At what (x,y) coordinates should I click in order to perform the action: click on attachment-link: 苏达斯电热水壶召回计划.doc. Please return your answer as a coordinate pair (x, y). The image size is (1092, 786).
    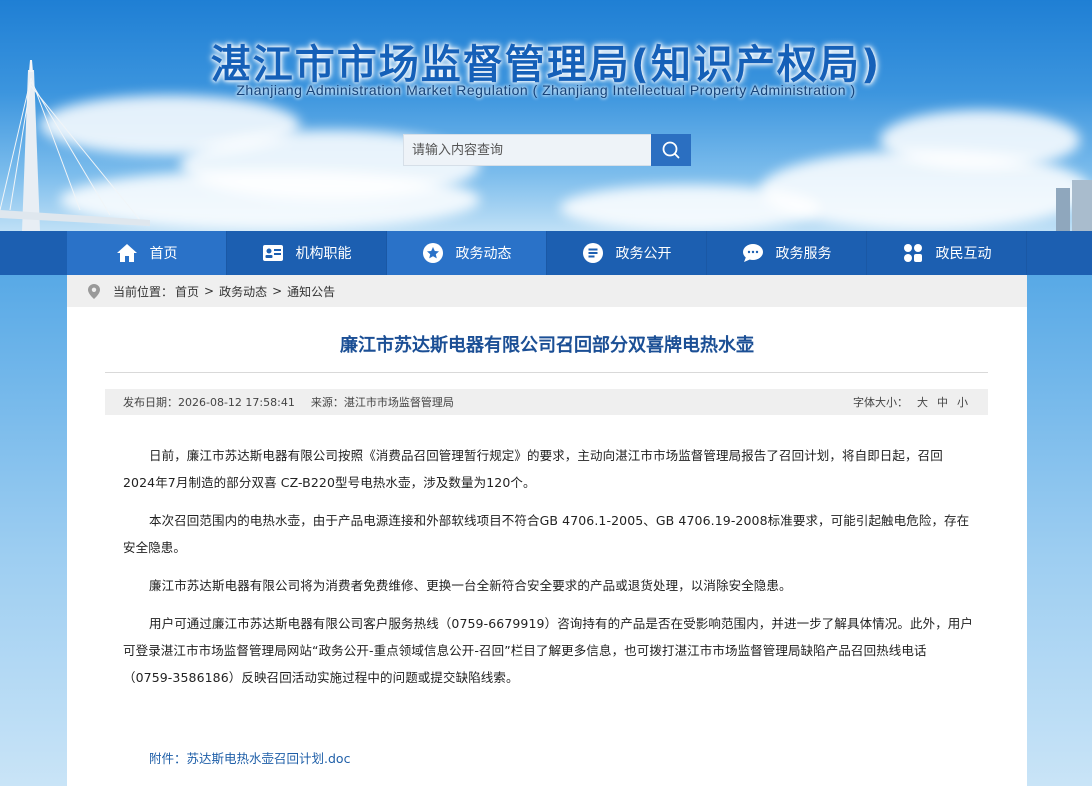
    Looking at the image, I should click on (269, 758).